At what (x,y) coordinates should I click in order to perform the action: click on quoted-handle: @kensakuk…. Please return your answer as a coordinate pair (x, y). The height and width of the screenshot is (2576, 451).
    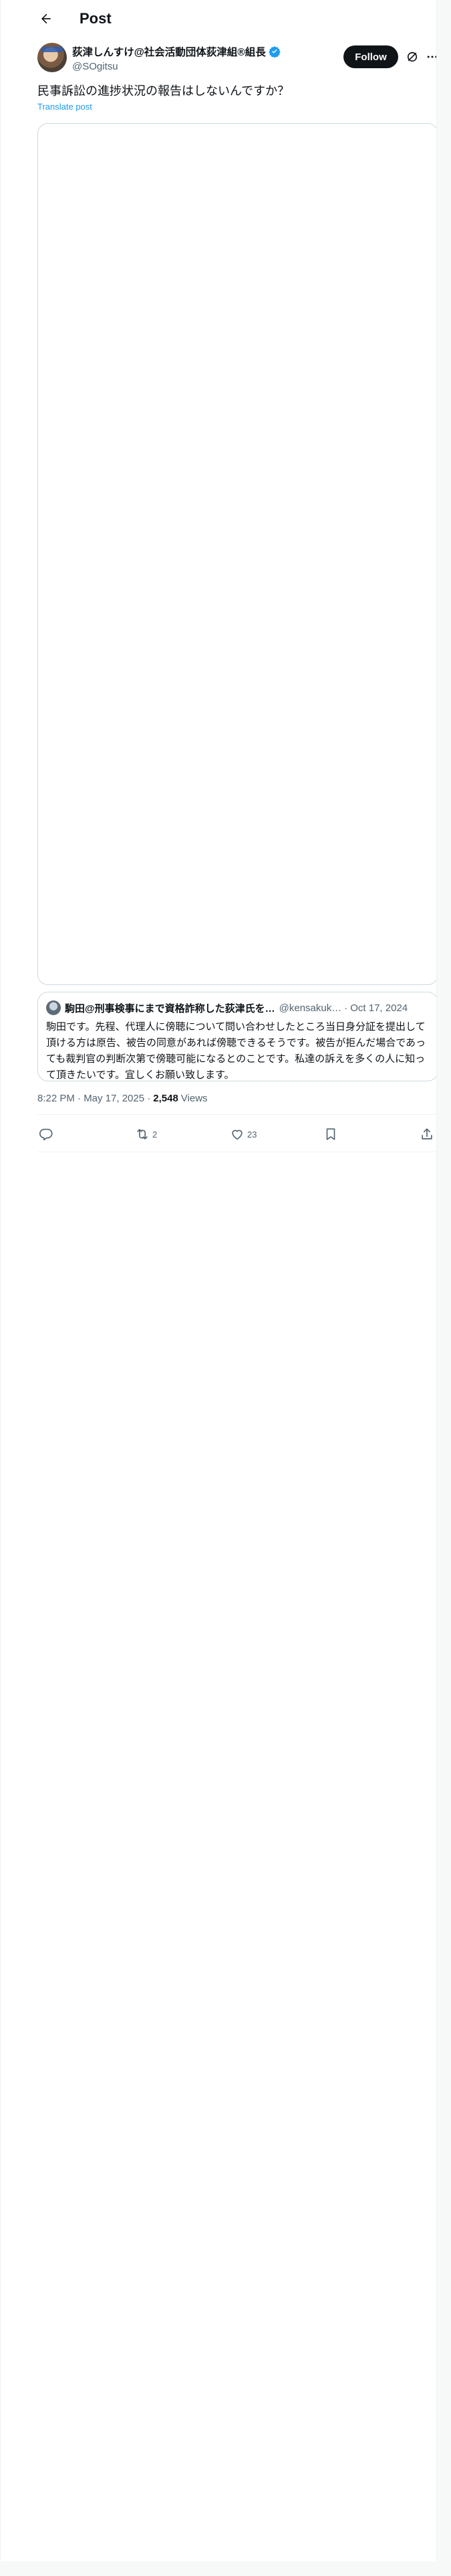
    Looking at the image, I should click on (310, 1008).